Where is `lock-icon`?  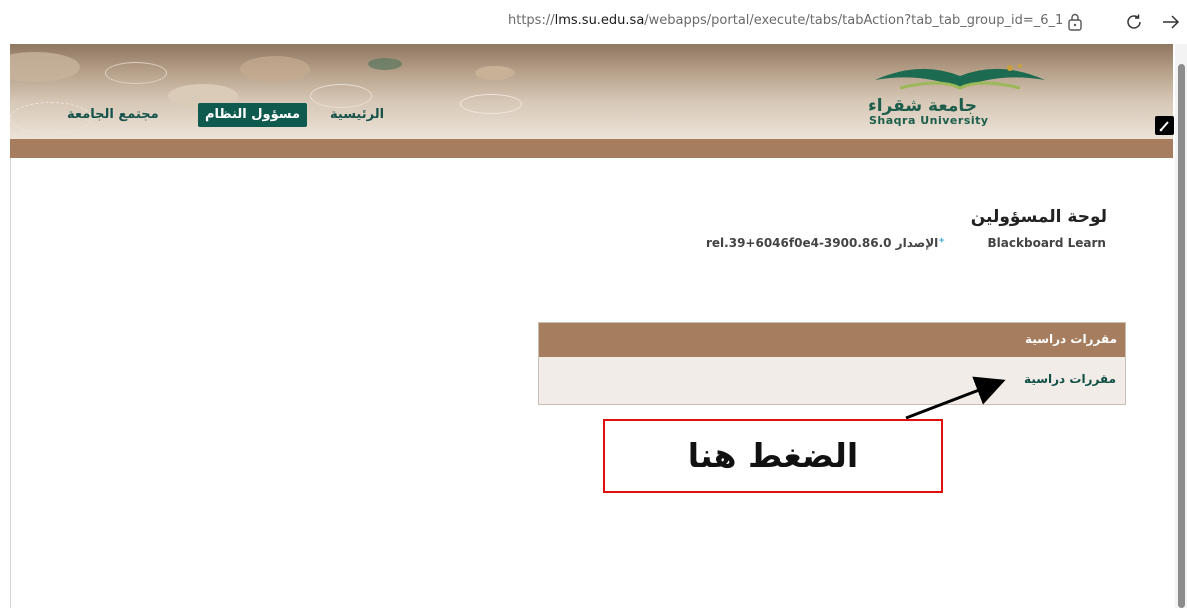 lock-icon is located at coordinates (1075, 22).